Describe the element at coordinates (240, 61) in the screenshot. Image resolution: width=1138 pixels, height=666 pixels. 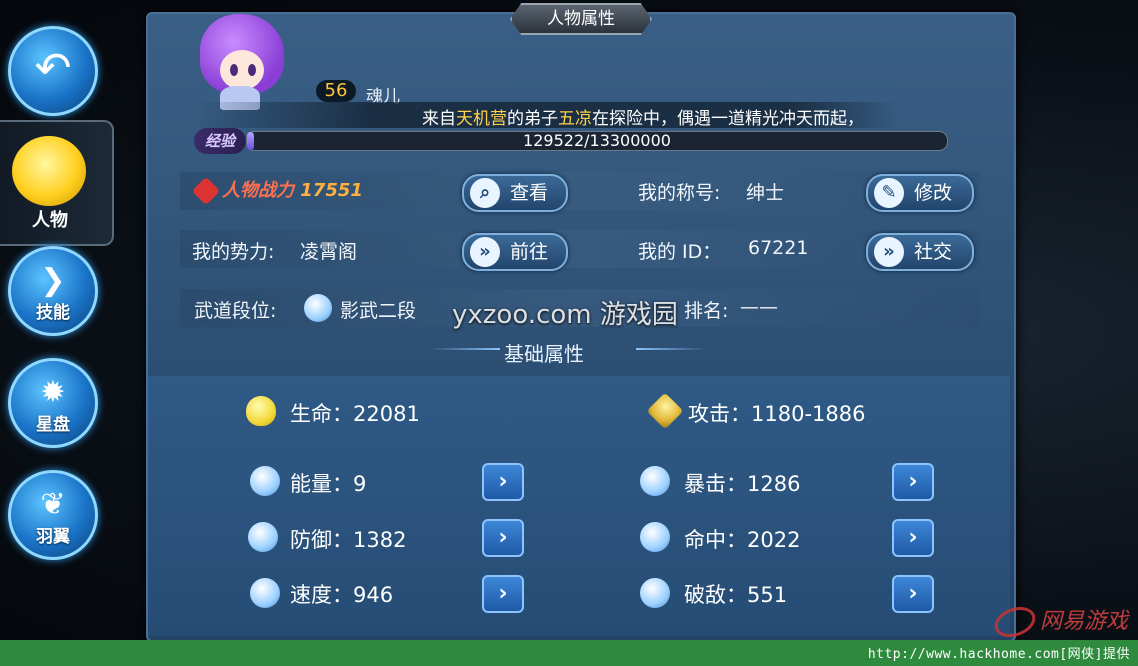
I see `character-avatar` at that location.